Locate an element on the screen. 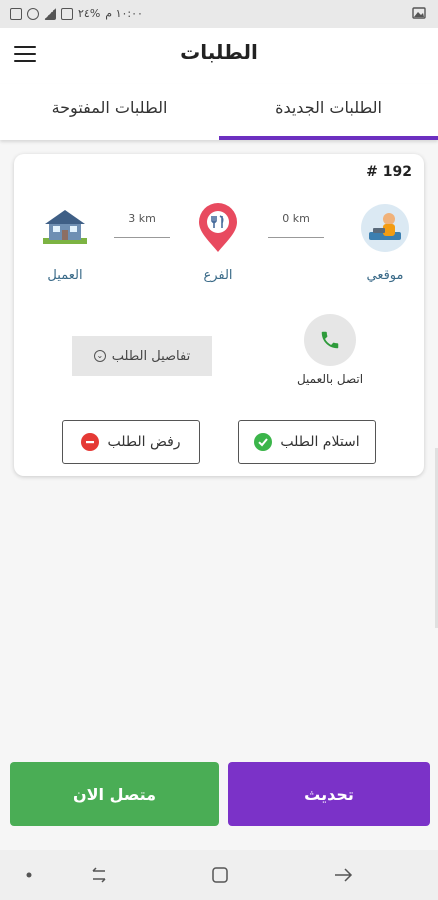  my-location-avatar-icon is located at coordinates (385, 228).